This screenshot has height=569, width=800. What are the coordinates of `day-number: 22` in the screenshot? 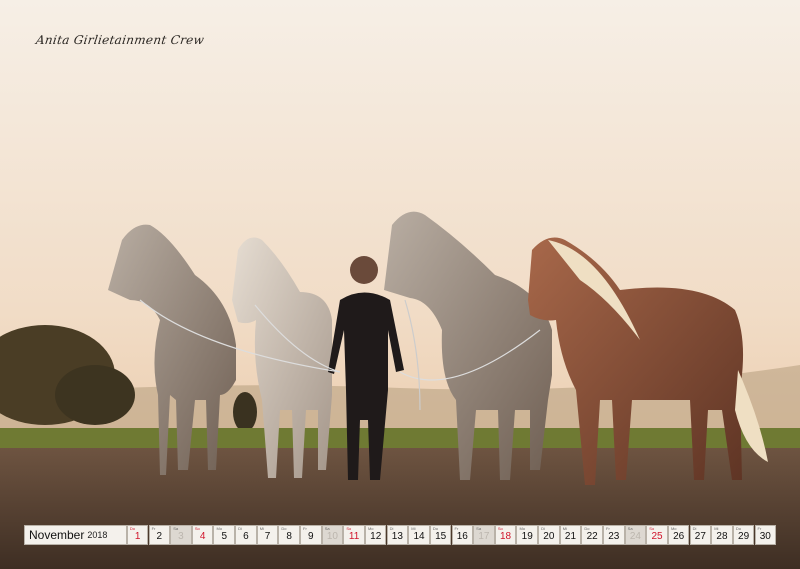 It's located at (592, 536).